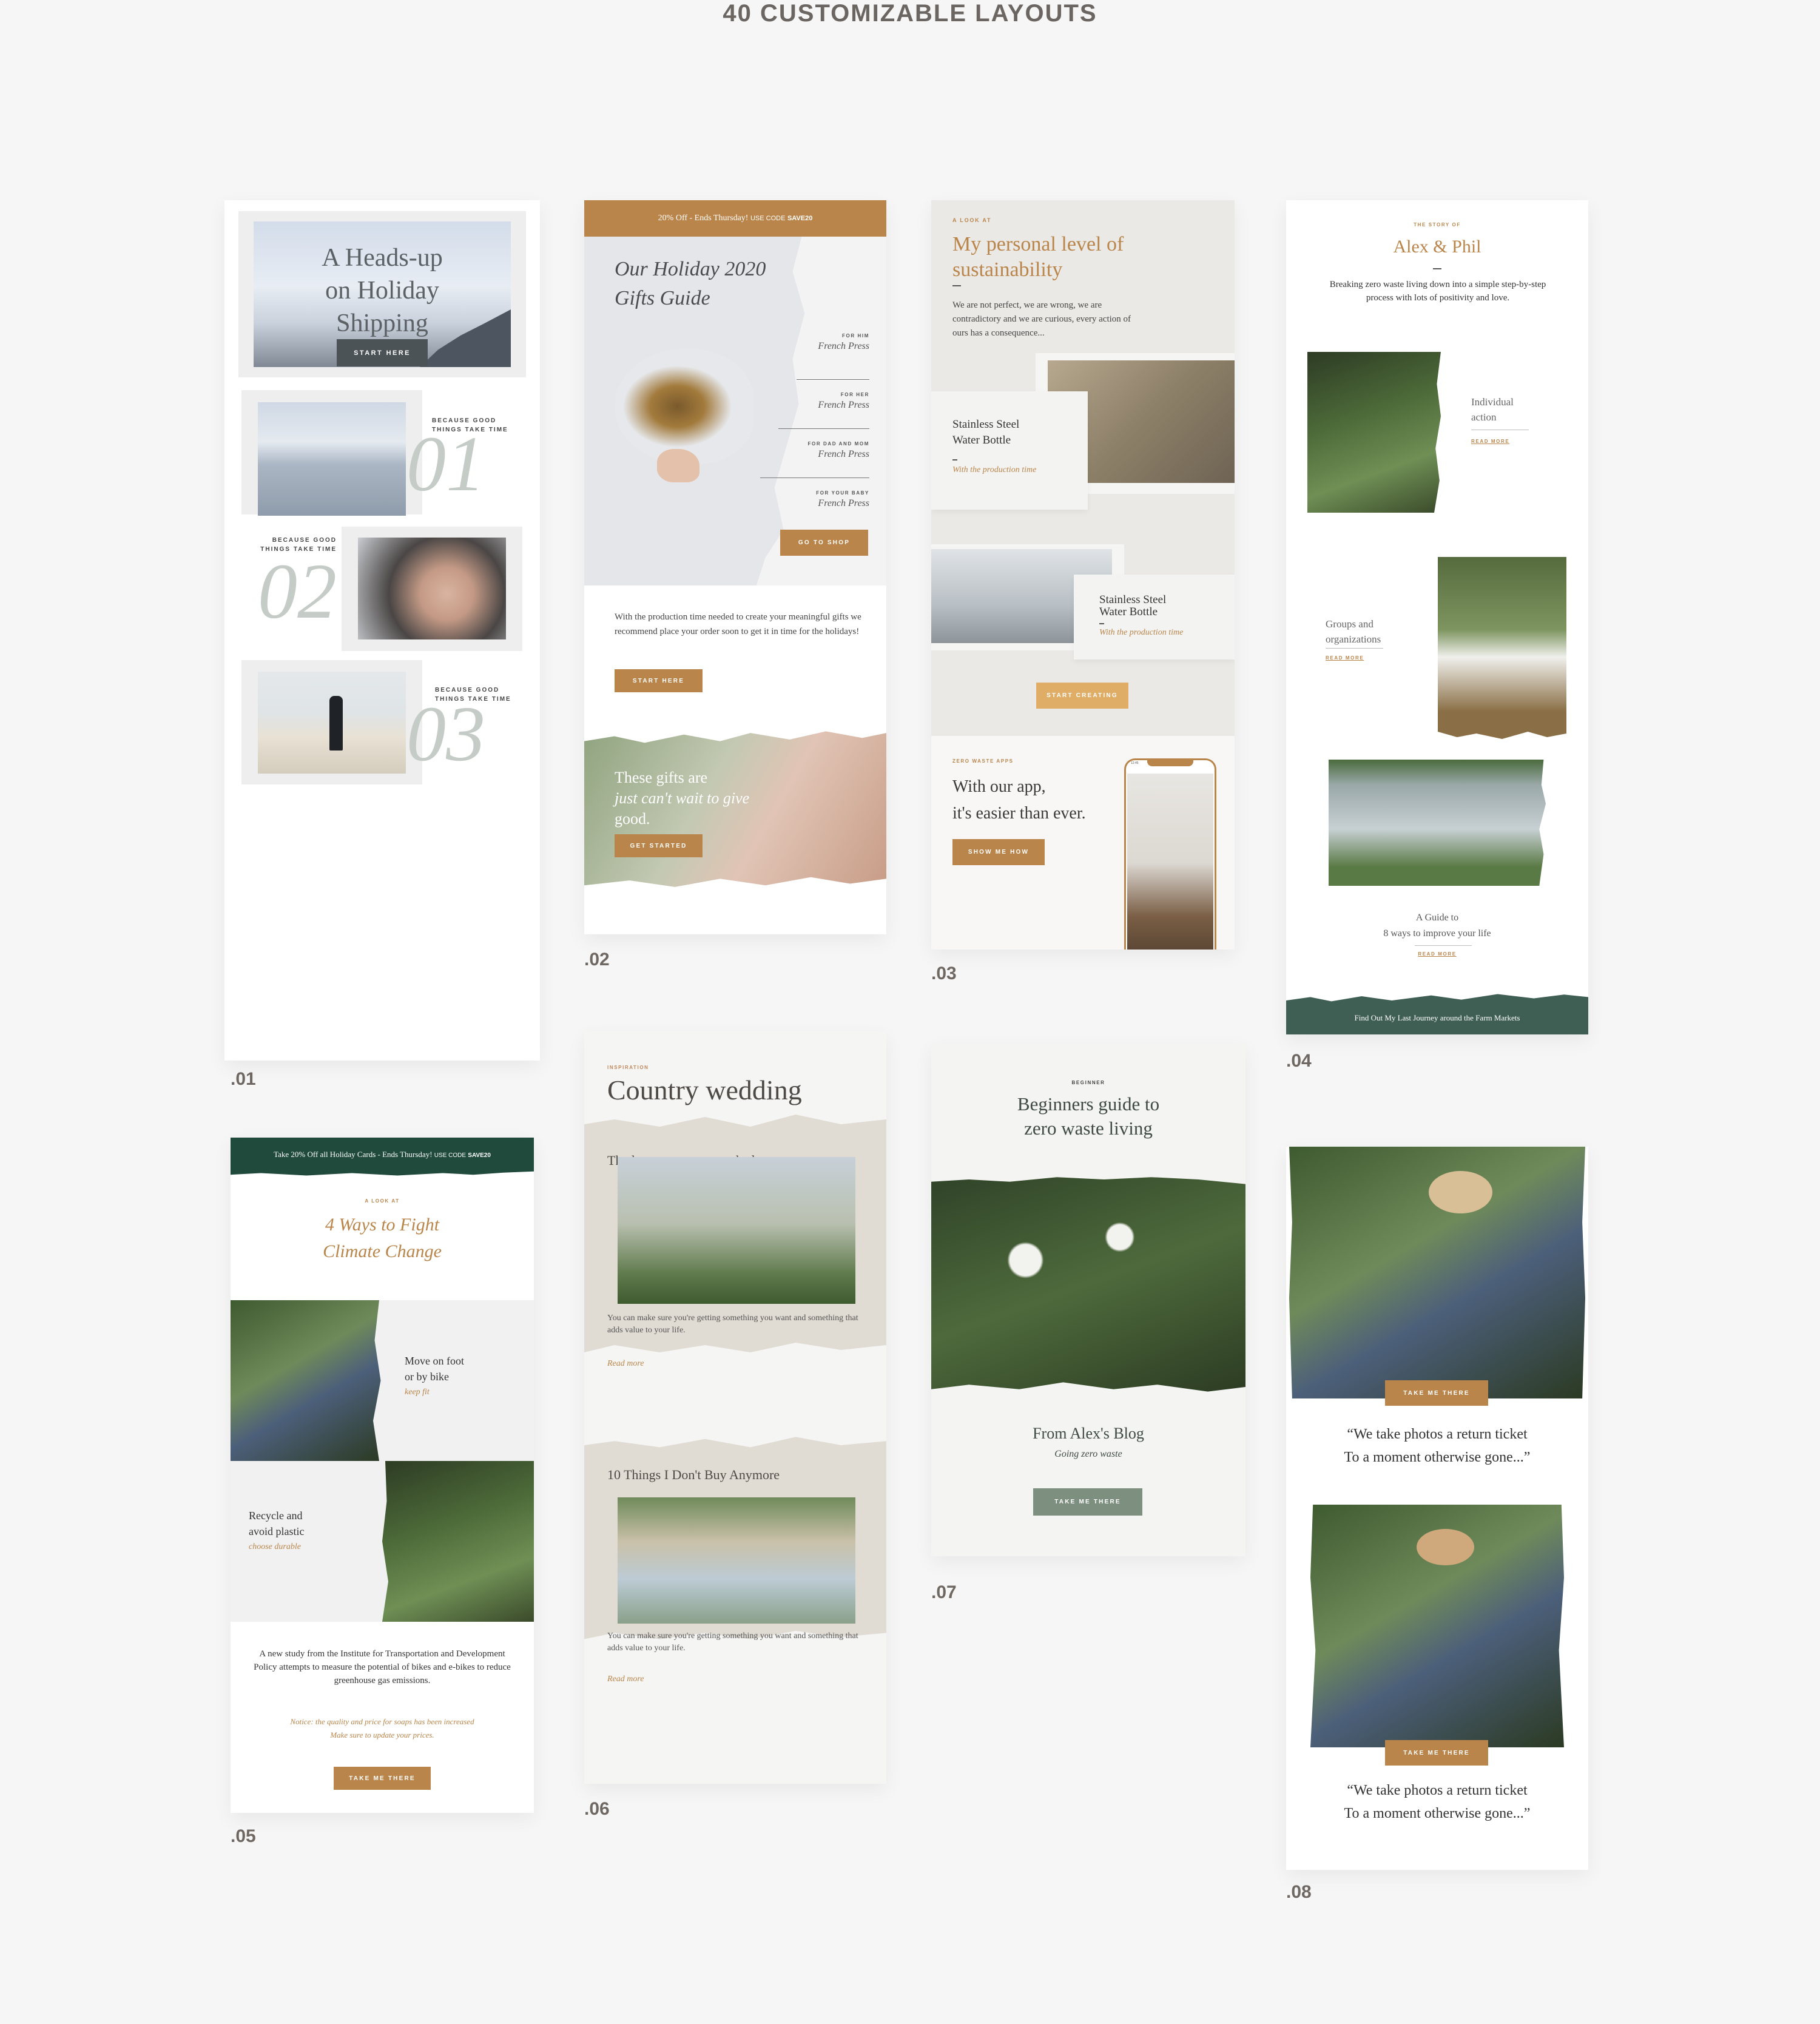  I want to click on gift-item: FOR YOUR BABY French Press, so click(808, 499).